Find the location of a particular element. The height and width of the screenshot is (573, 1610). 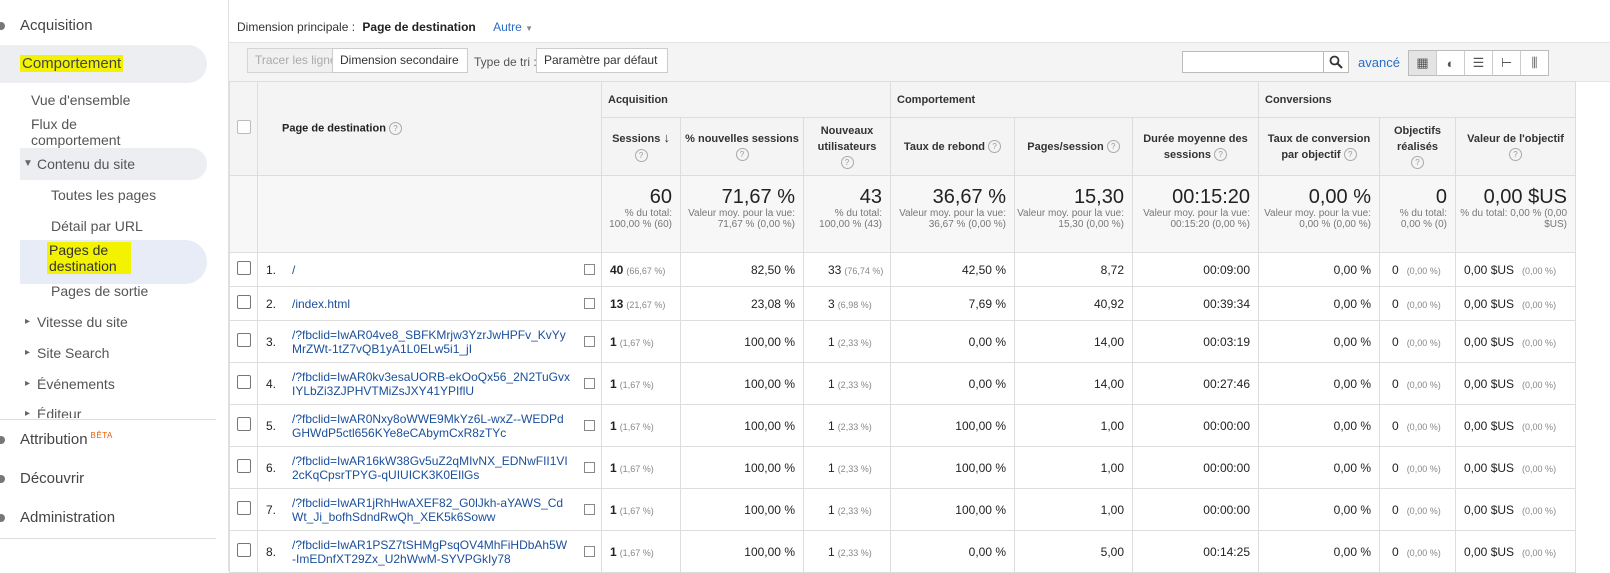

bar-chart-icon: ☰ is located at coordinates (1479, 63).